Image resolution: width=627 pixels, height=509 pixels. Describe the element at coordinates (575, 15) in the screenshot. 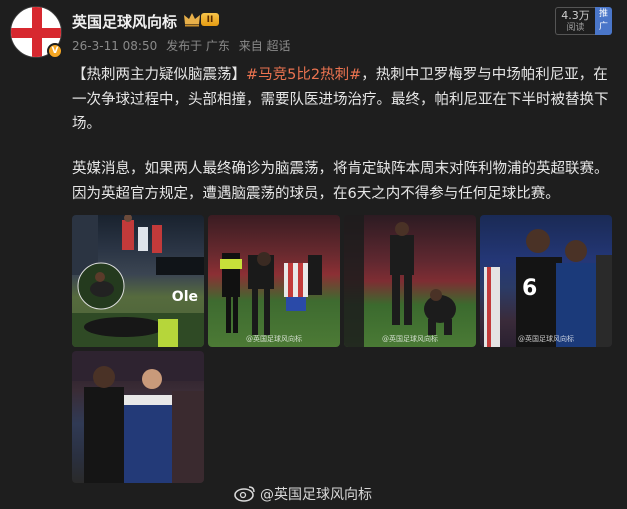

I see `read-count: 4.3万` at that location.